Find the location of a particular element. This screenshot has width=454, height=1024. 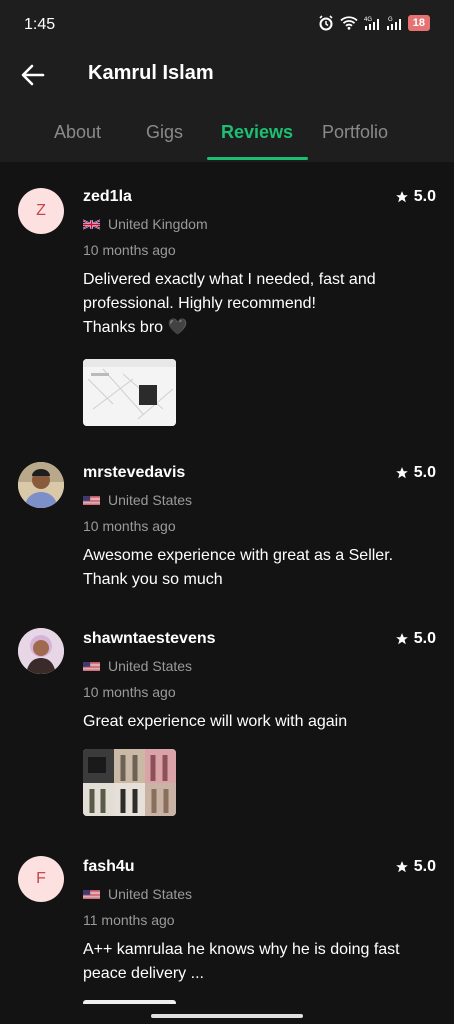

tab-active-indicator is located at coordinates (257, 158).